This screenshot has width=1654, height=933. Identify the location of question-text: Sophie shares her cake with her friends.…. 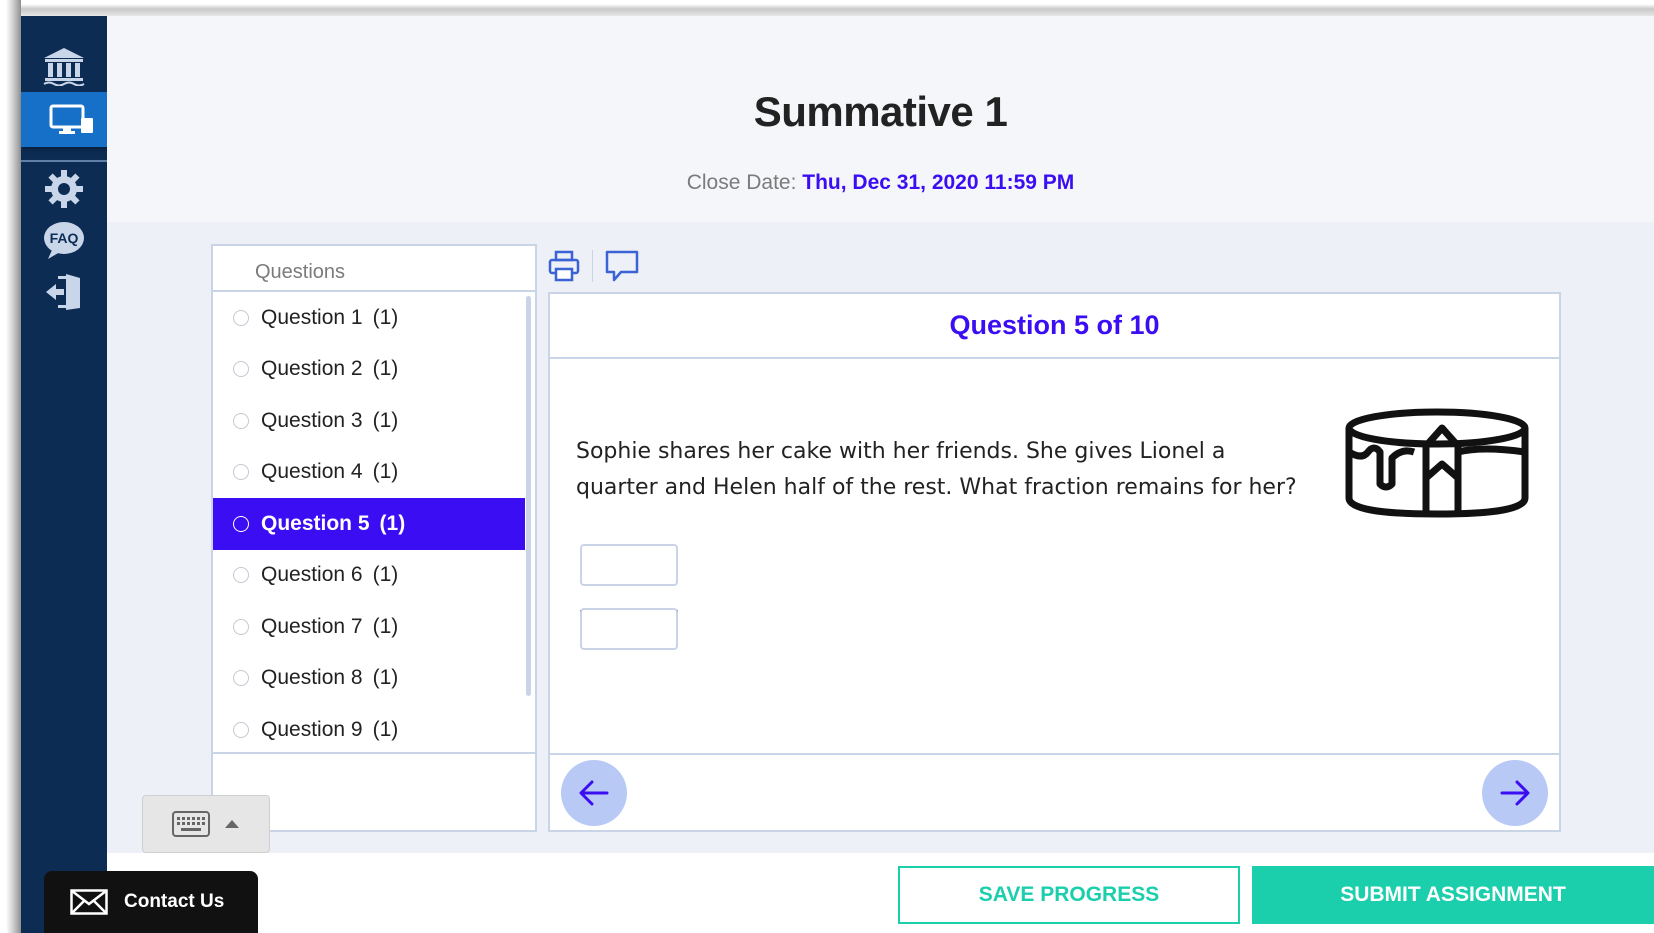
(936, 469).